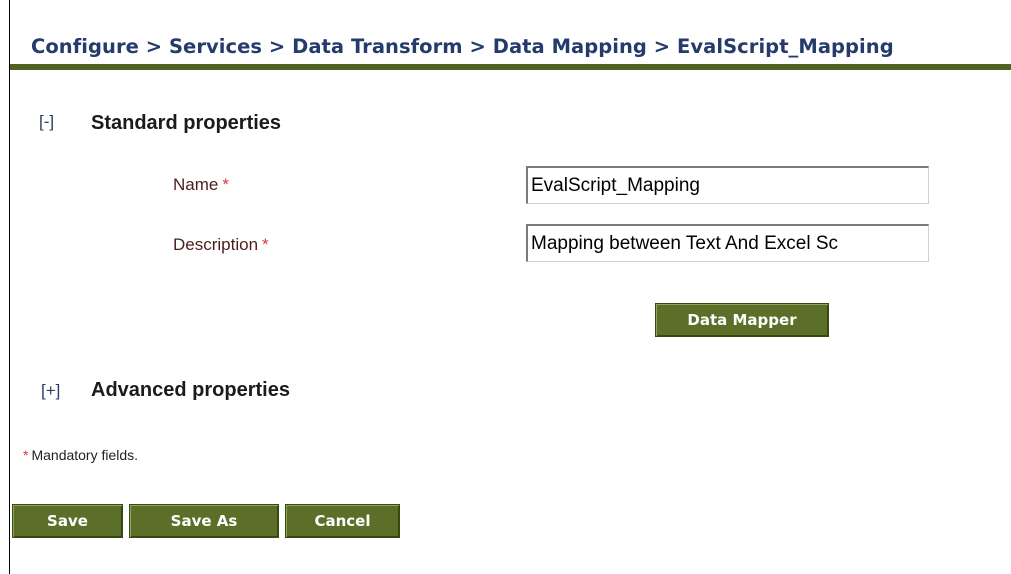 Image resolution: width=1011 pixels, height=574 pixels. I want to click on save-as-button: Save As, so click(204, 521).